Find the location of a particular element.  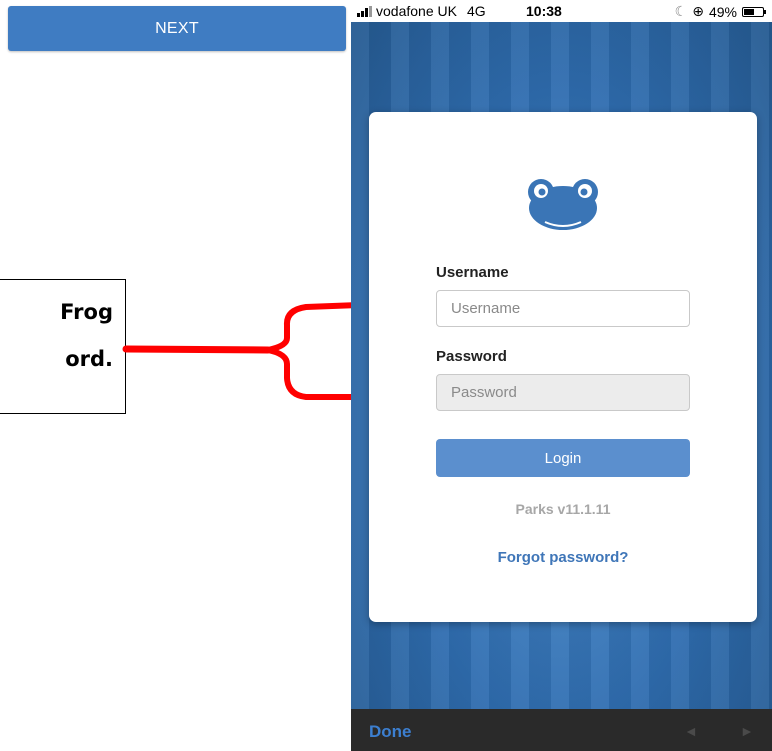

carrier-name: vodafone UK is located at coordinates (416, 11).